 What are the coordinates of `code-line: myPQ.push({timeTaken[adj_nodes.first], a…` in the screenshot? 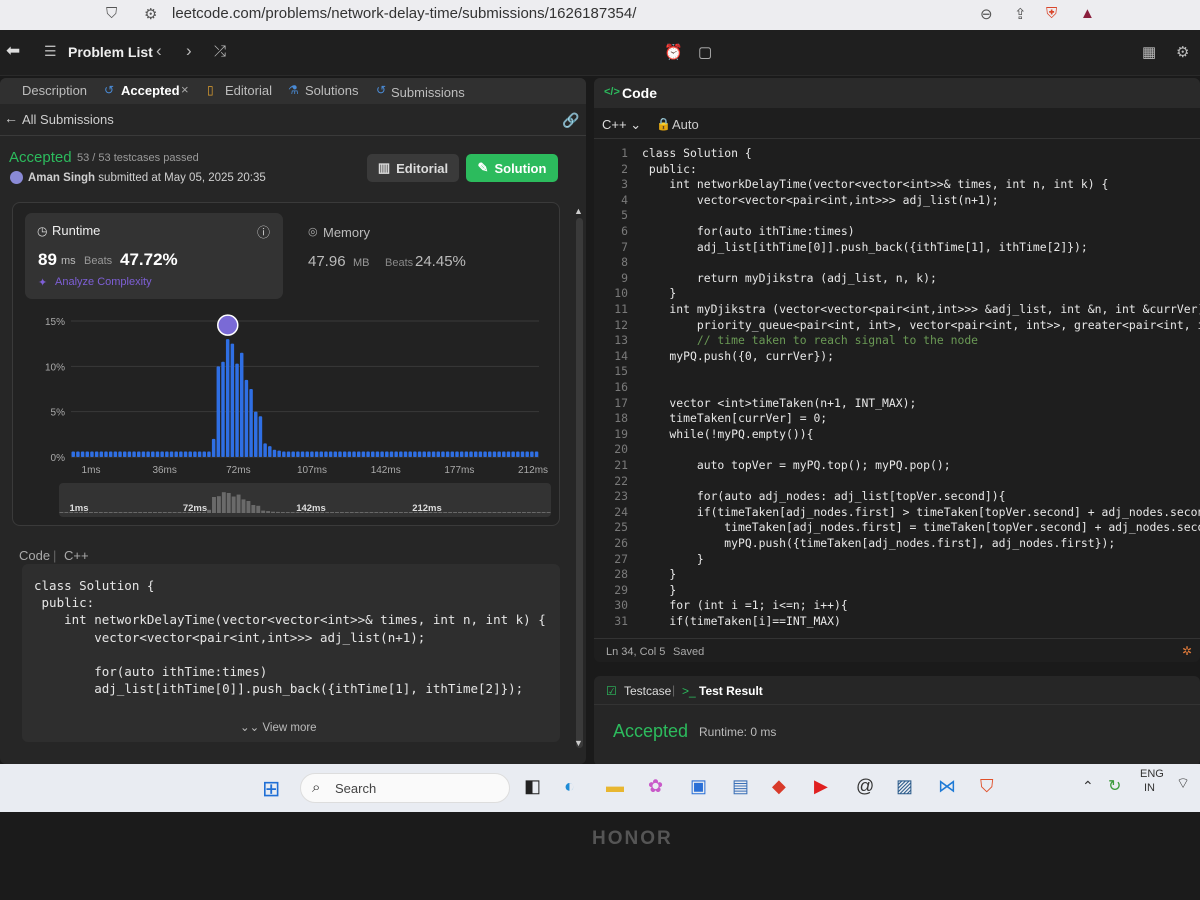 It's located at (879, 543).